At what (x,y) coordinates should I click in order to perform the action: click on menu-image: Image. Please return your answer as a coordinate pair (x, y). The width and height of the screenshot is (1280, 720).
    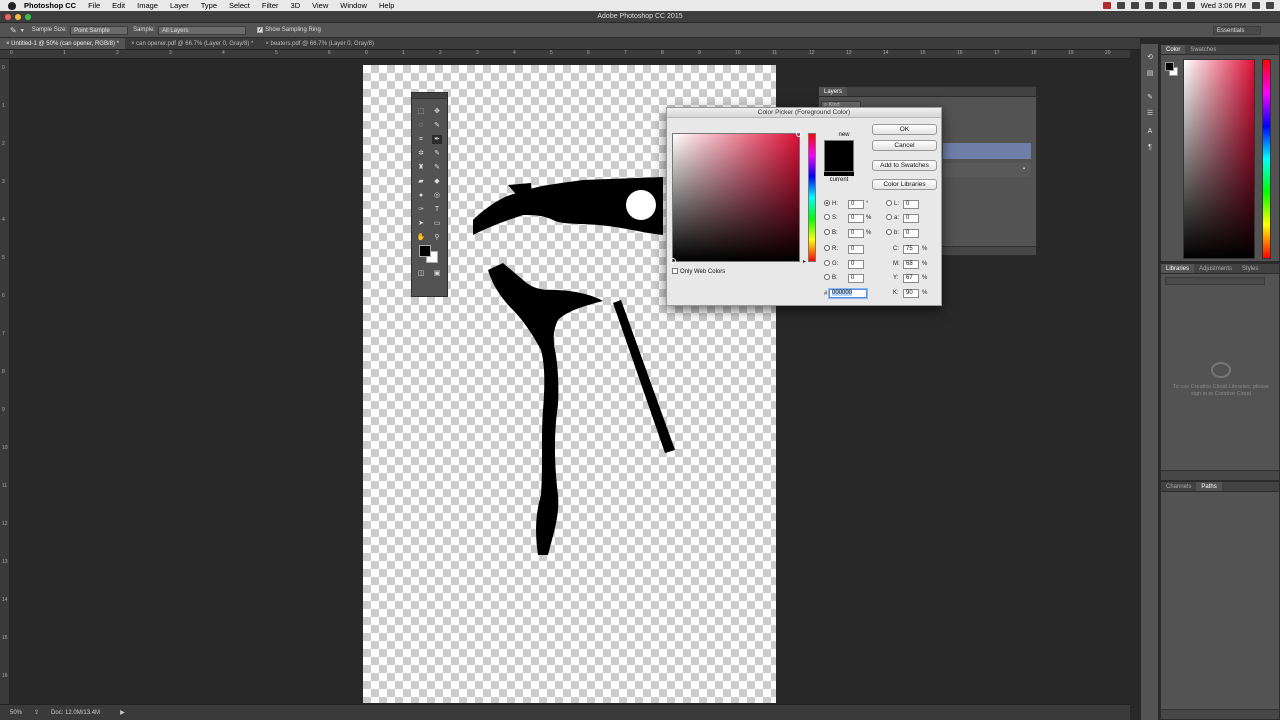
    Looking at the image, I should click on (147, 5).